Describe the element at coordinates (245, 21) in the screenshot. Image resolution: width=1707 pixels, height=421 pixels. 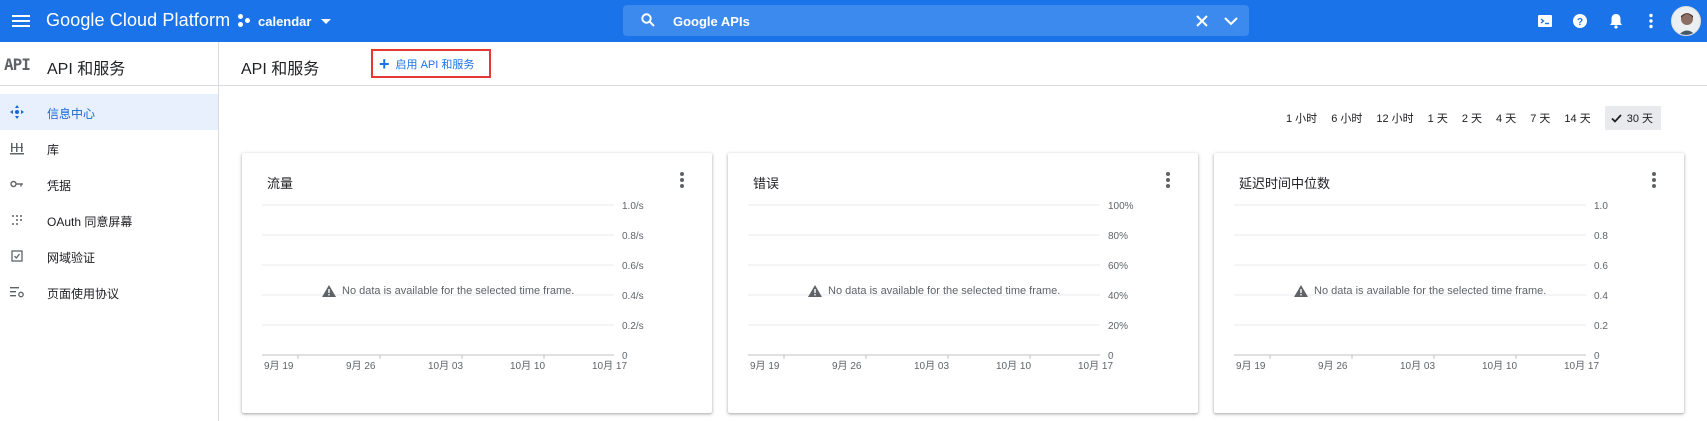
I see `project-icon` at that location.